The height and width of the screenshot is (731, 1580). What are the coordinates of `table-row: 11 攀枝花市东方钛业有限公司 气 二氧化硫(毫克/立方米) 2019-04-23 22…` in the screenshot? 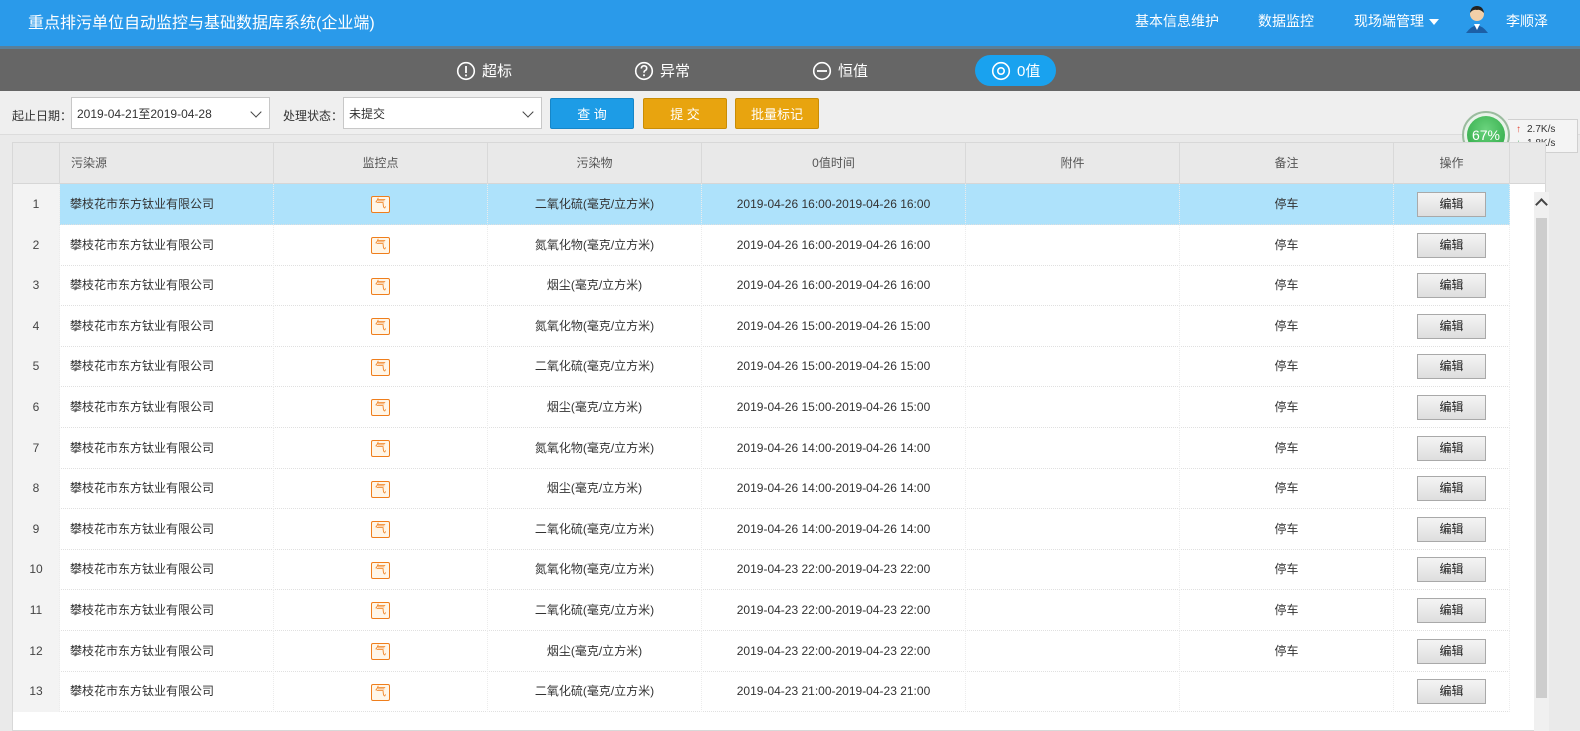 It's located at (761, 610).